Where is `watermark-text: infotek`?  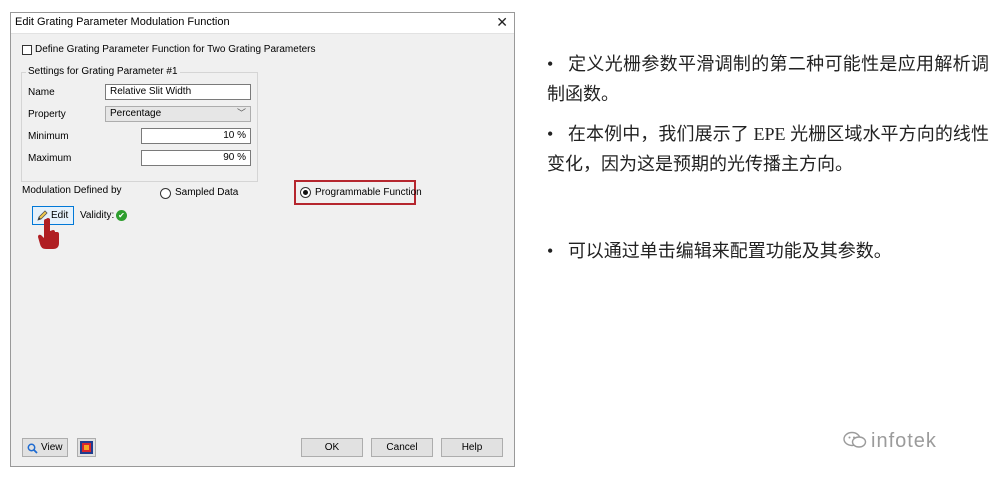
watermark-text: infotek is located at coordinates (904, 441).